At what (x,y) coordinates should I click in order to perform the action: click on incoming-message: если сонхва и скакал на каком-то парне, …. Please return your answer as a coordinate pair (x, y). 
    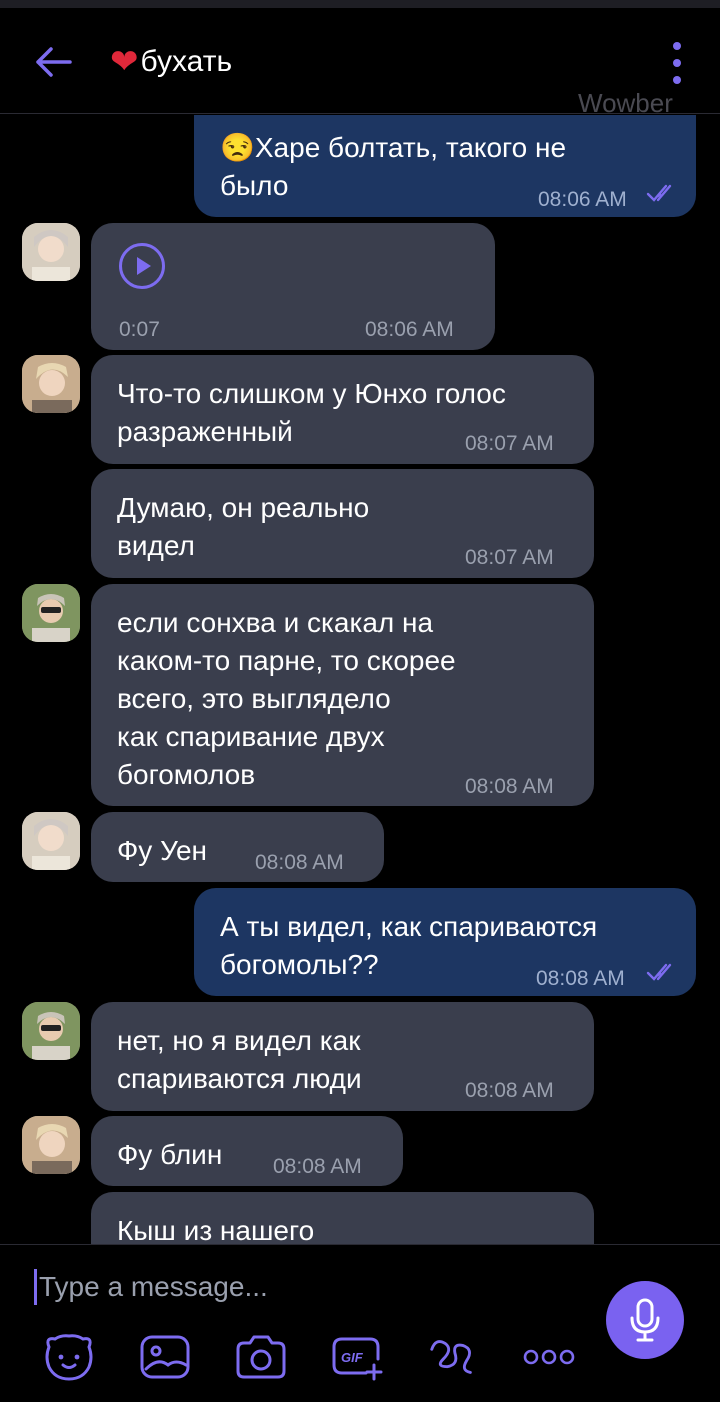
    Looking at the image, I should click on (342, 695).